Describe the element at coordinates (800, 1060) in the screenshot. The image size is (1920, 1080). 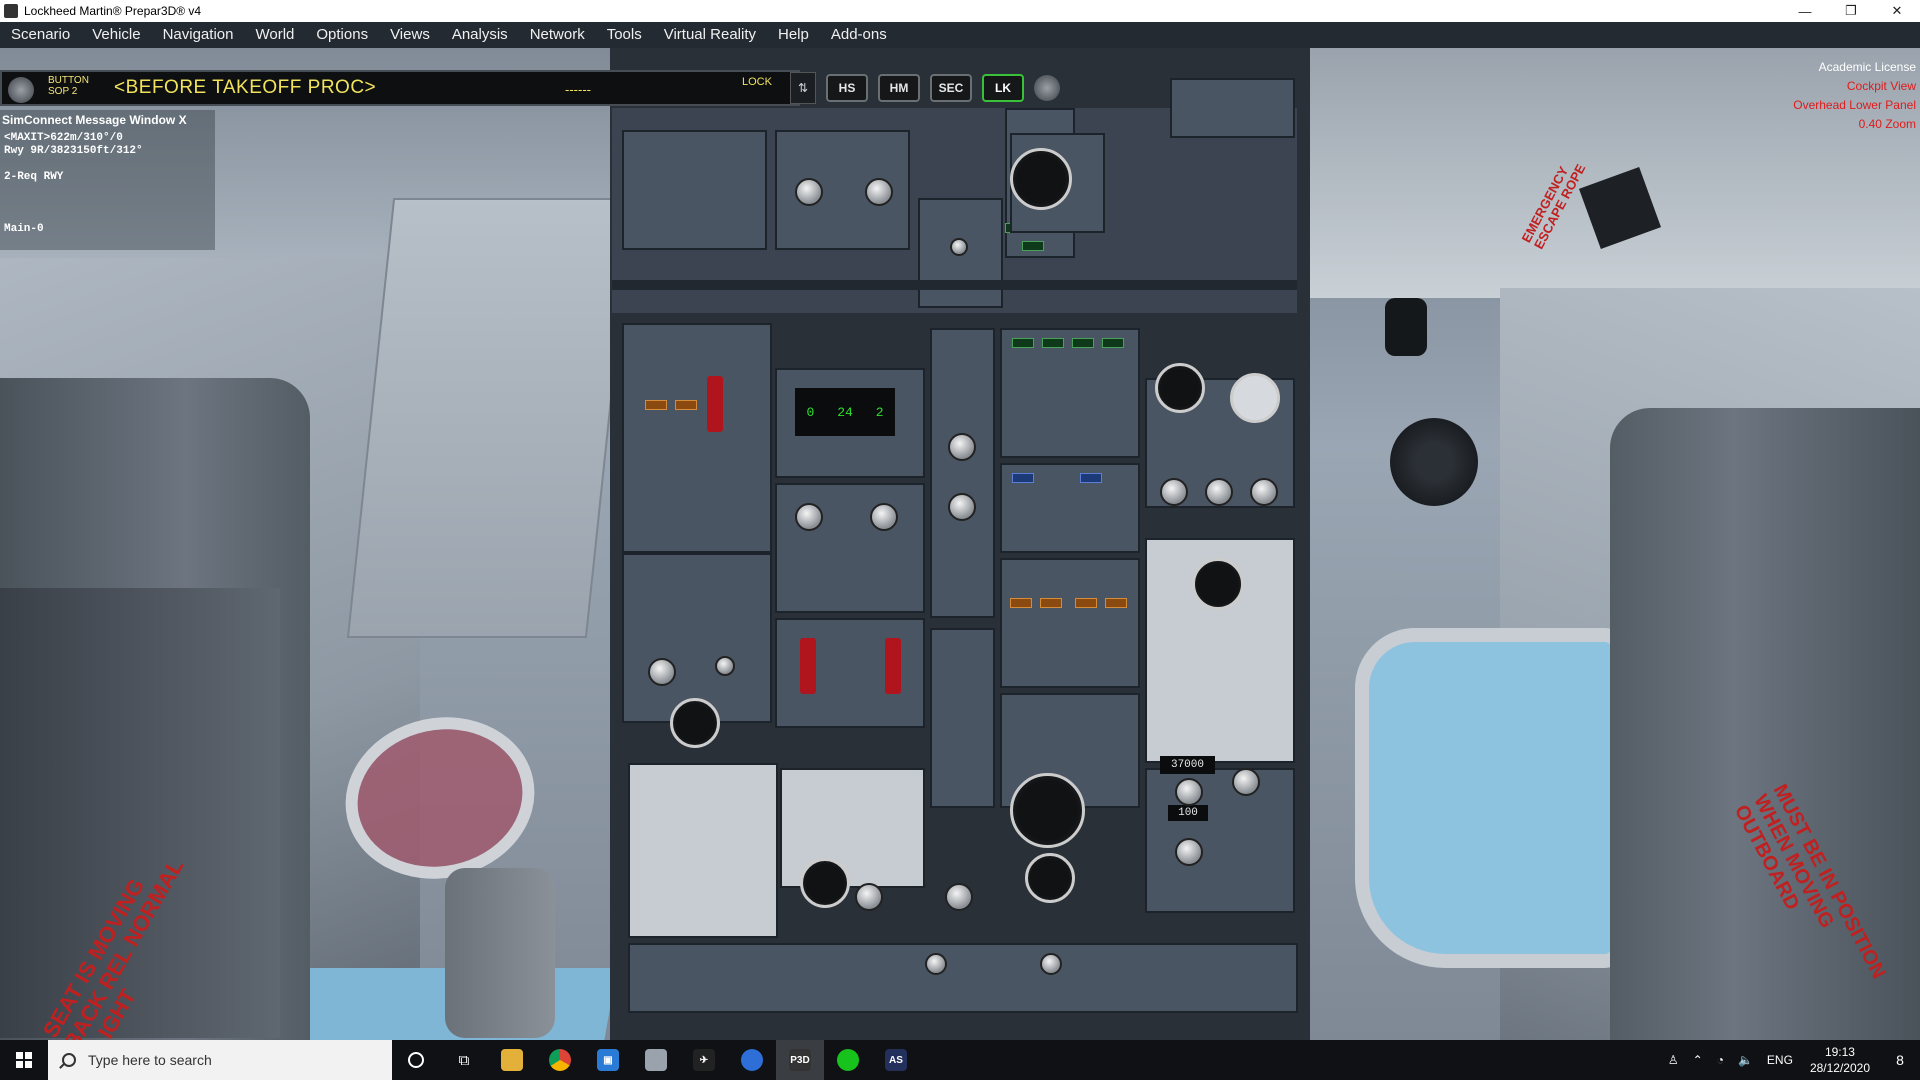
I see `p3d-icon: P3D` at that location.